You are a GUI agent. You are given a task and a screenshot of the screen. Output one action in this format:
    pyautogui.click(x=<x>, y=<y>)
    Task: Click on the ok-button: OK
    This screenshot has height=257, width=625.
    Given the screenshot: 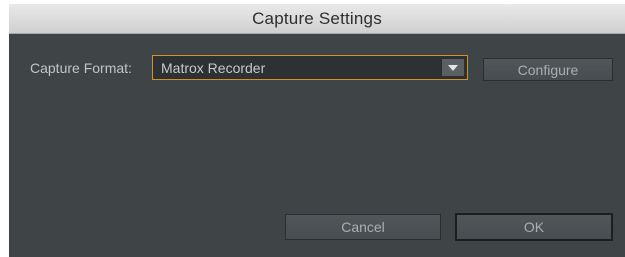 What is the action you would take?
    pyautogui.click(x=534, y=227)
    